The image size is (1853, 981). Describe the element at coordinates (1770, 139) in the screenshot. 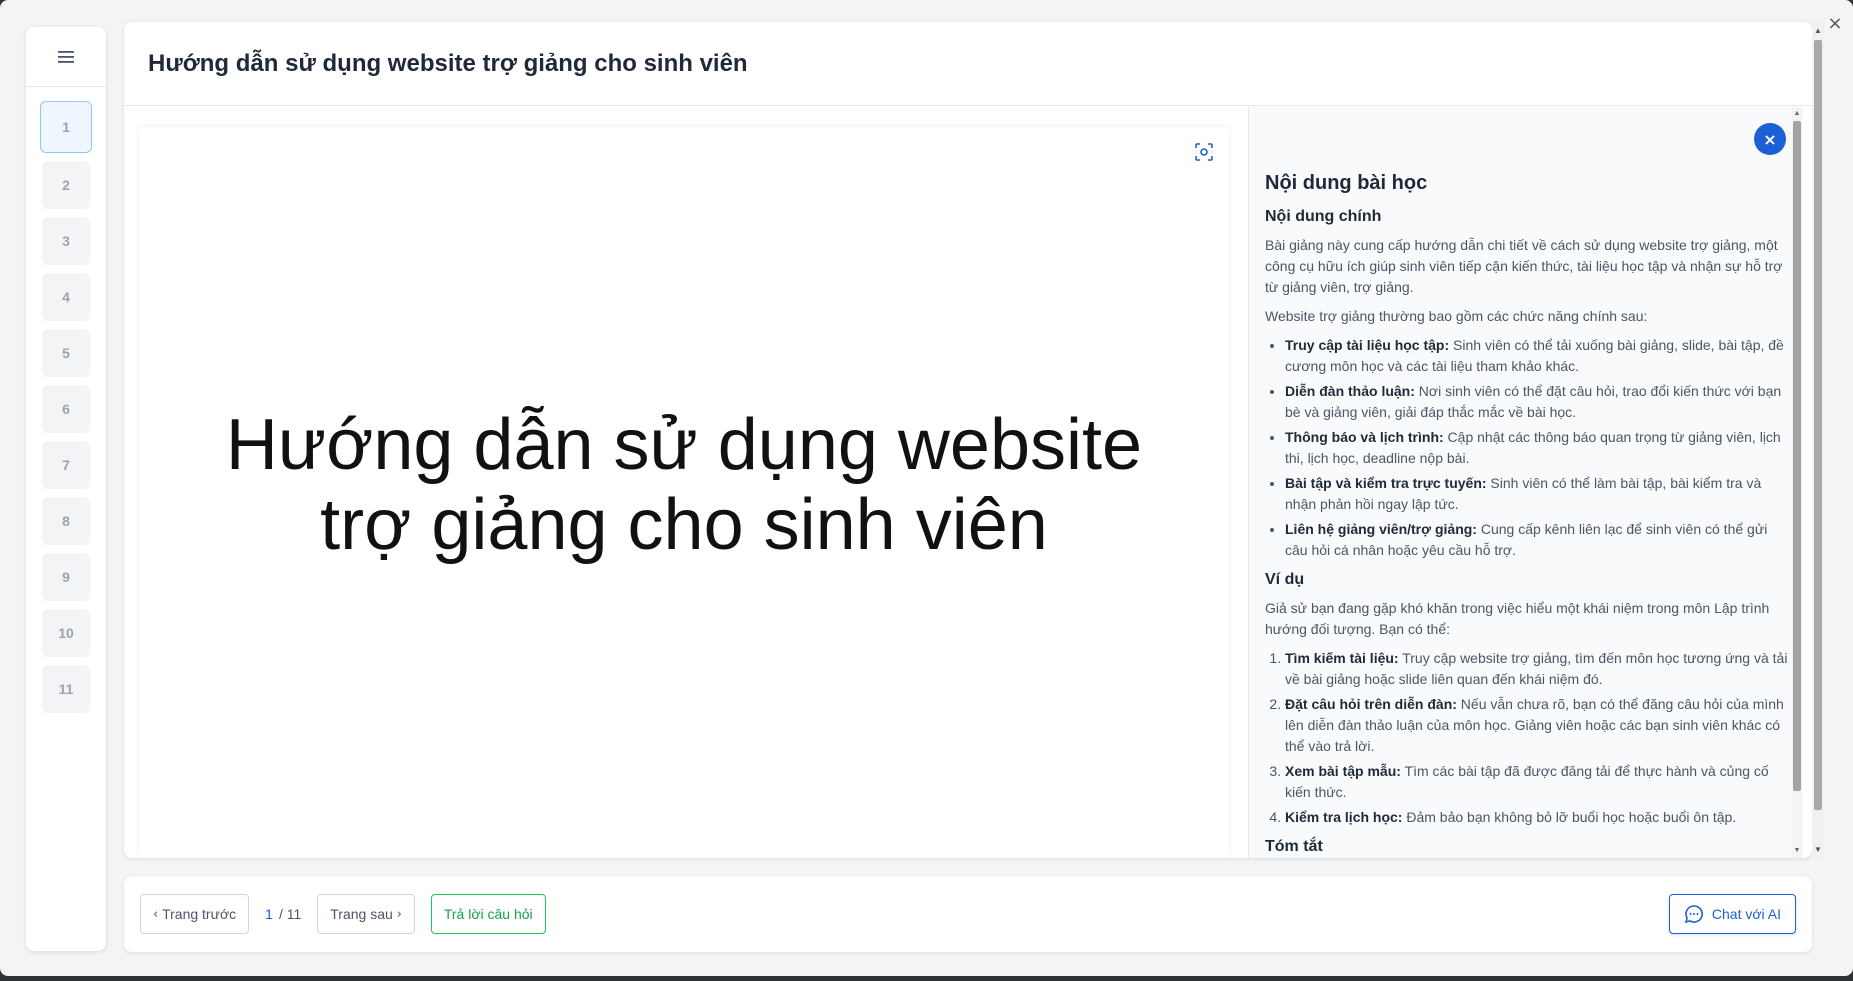

I see `close-notes-button: ×` at that location.